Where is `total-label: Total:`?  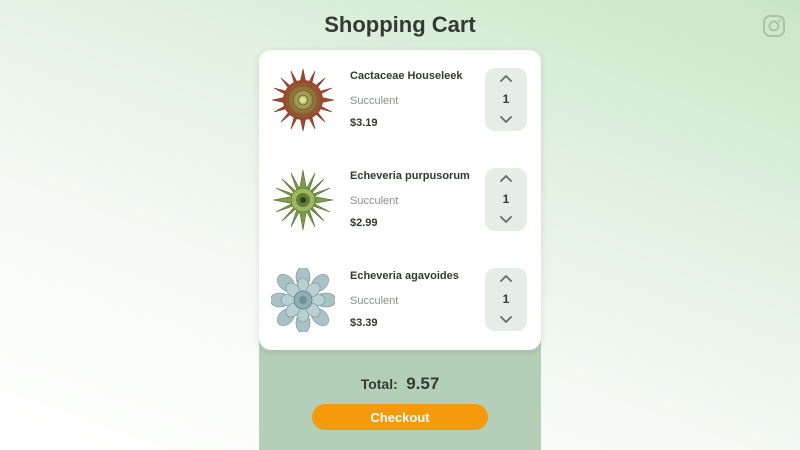 total-label: Total: is located at coordinates (379, 384).